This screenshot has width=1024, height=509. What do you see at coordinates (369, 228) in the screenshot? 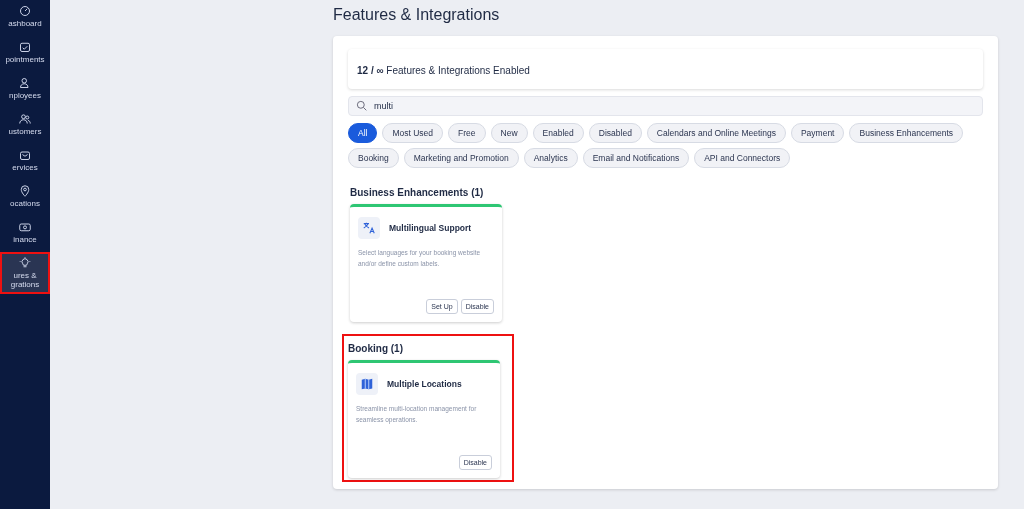
I see `translate-icon` at bounding box center [369, 228].